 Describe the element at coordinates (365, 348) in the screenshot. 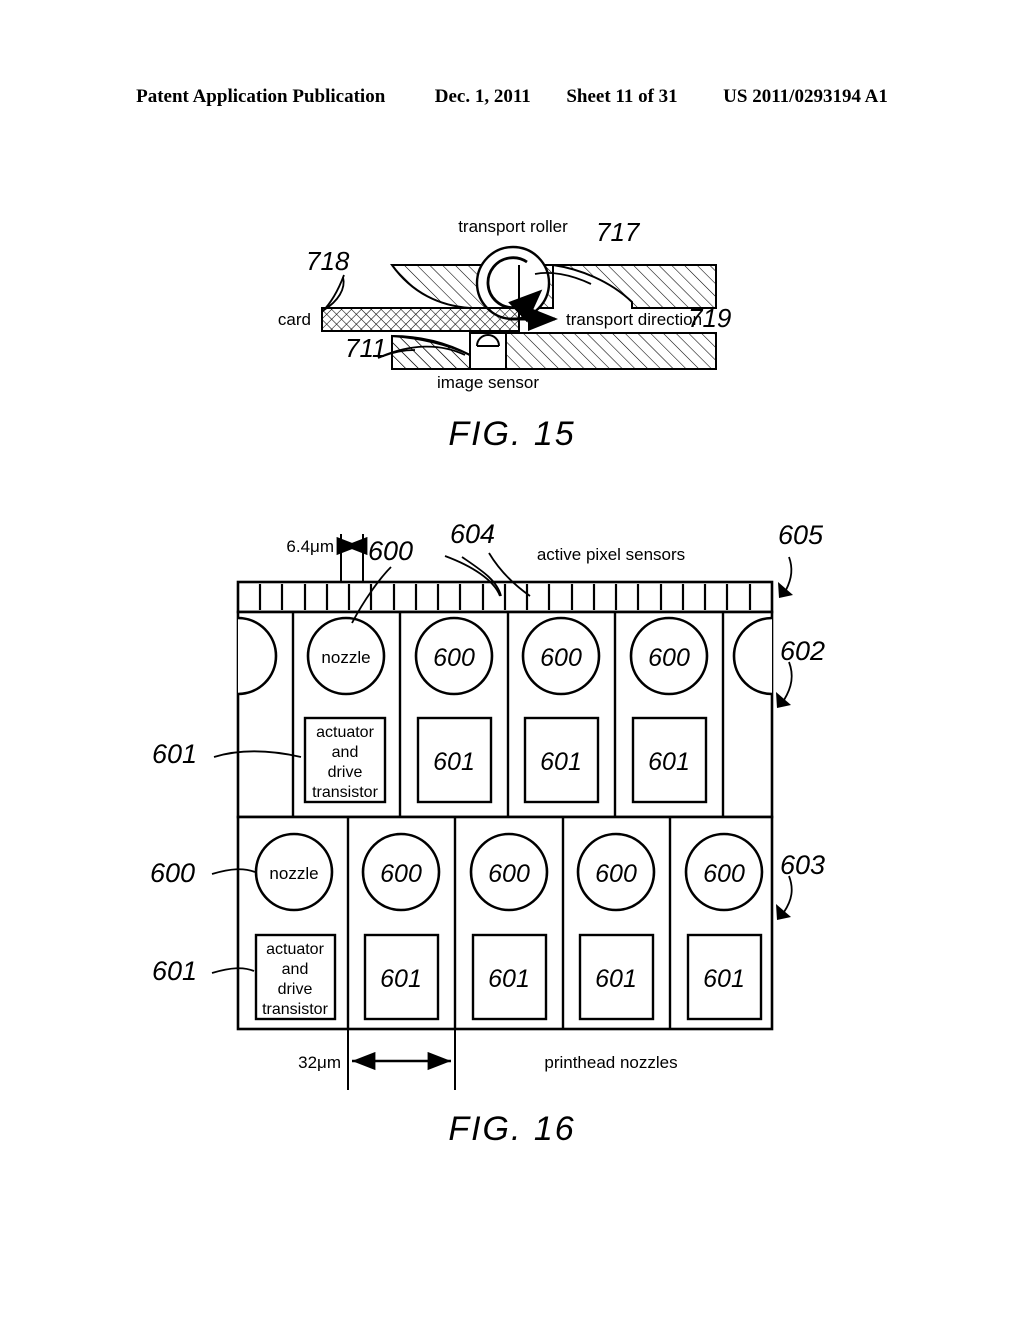

I see `ref-711: 711` at that location.